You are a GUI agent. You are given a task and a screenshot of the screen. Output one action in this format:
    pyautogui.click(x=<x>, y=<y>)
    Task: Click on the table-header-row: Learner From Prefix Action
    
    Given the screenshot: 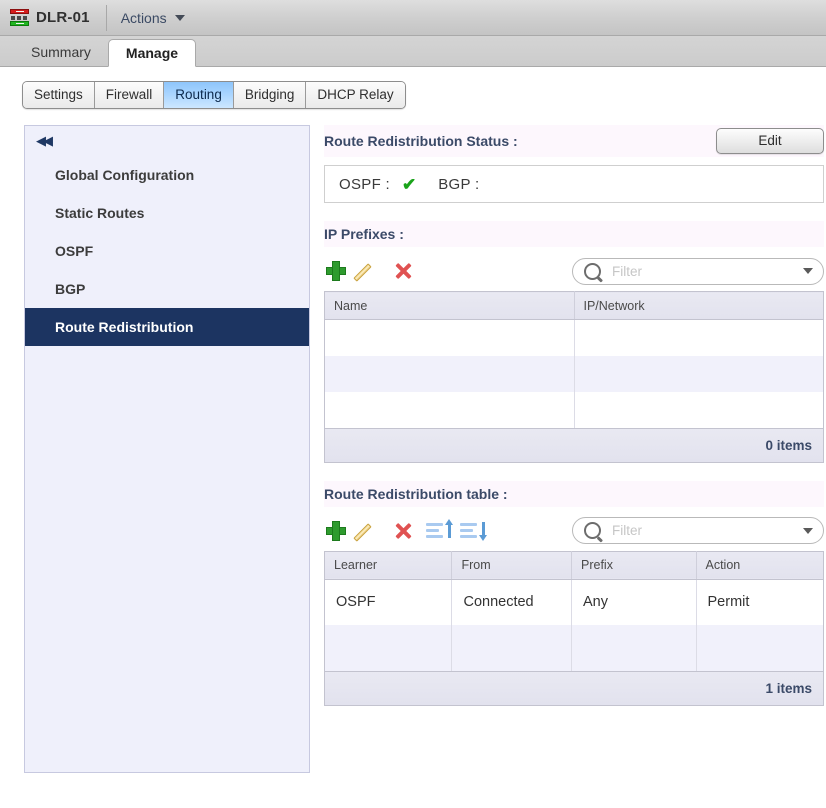 What is the action you would take?
    pyautogui.click(x=574, y=565)
    